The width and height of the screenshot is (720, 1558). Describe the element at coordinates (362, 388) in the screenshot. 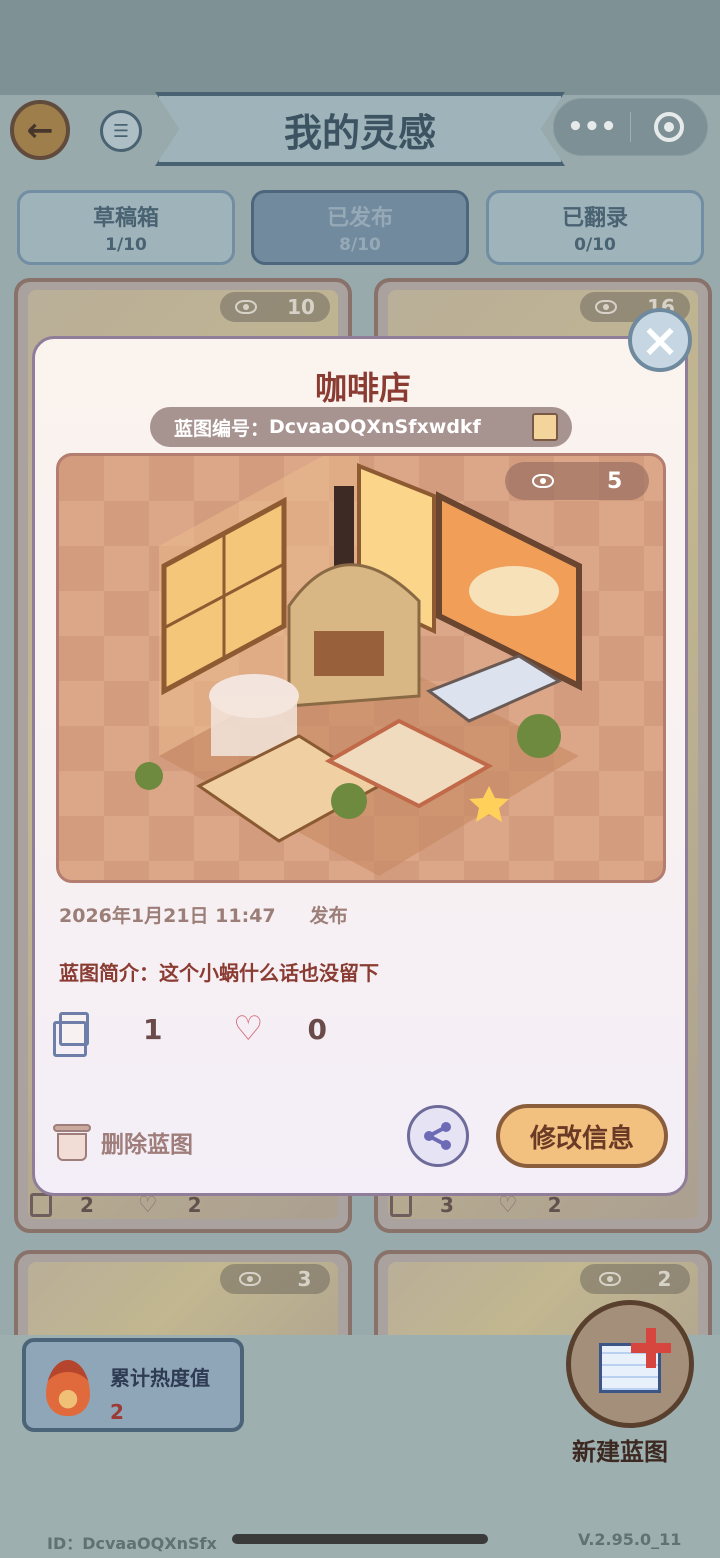

I see `blueprint-title: 咖啡店` at that location.